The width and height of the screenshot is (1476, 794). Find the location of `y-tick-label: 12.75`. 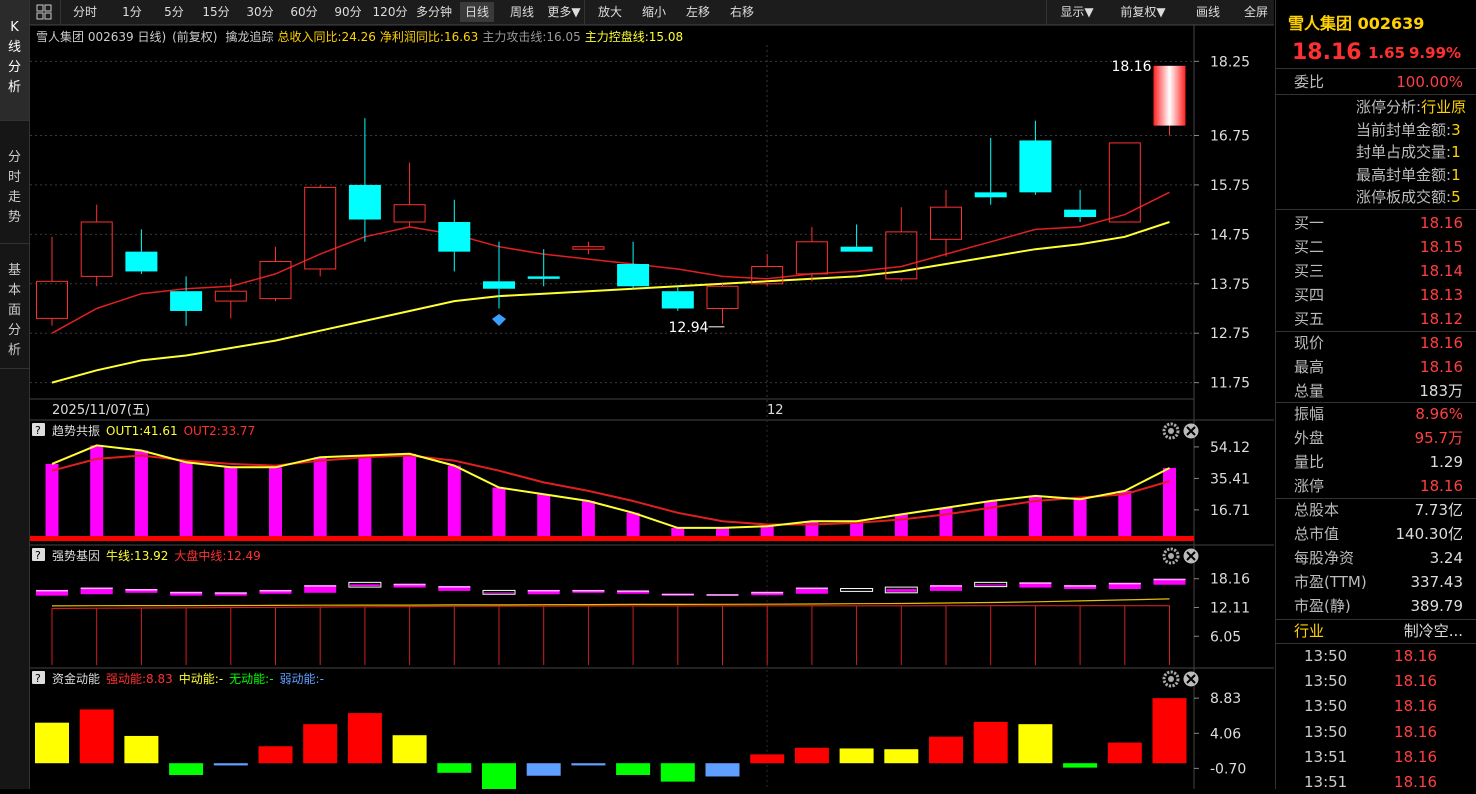

y-tick-label: 12.75 is located at coordinates (1230, 334).